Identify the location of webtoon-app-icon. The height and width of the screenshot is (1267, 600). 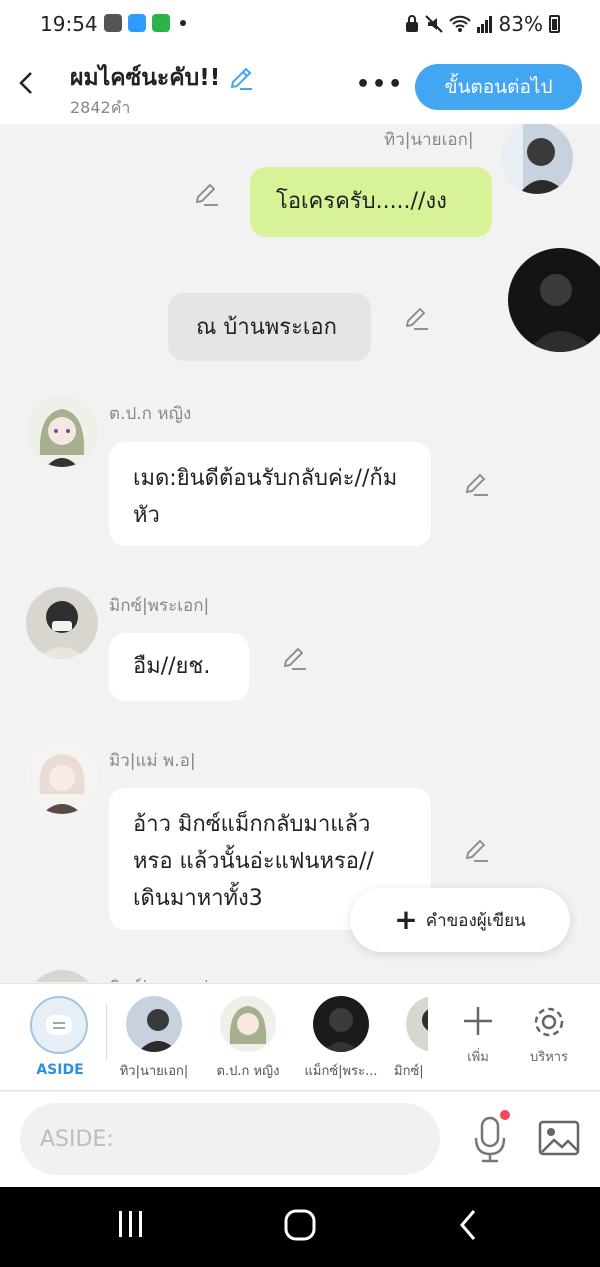
(137, 23).